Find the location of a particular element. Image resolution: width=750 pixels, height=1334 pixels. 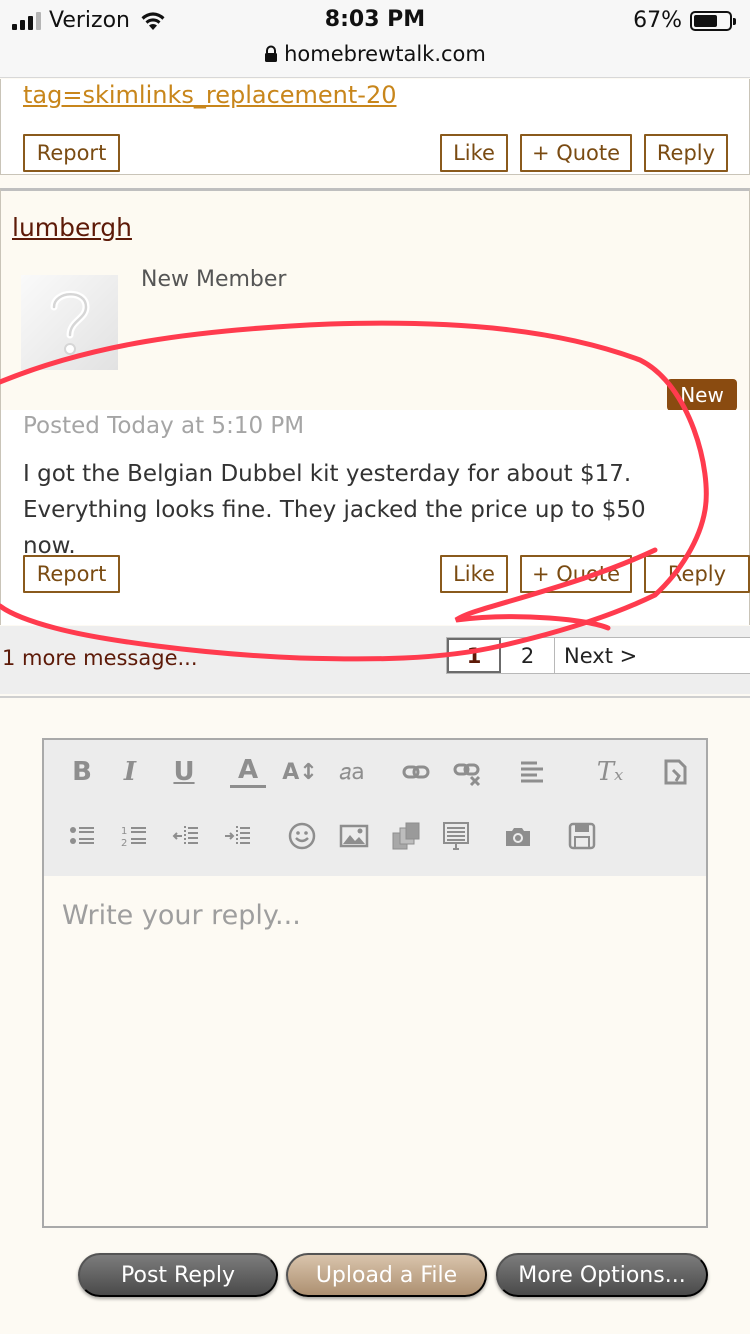

default-avatar-icon is located at coordinates (70, 322).